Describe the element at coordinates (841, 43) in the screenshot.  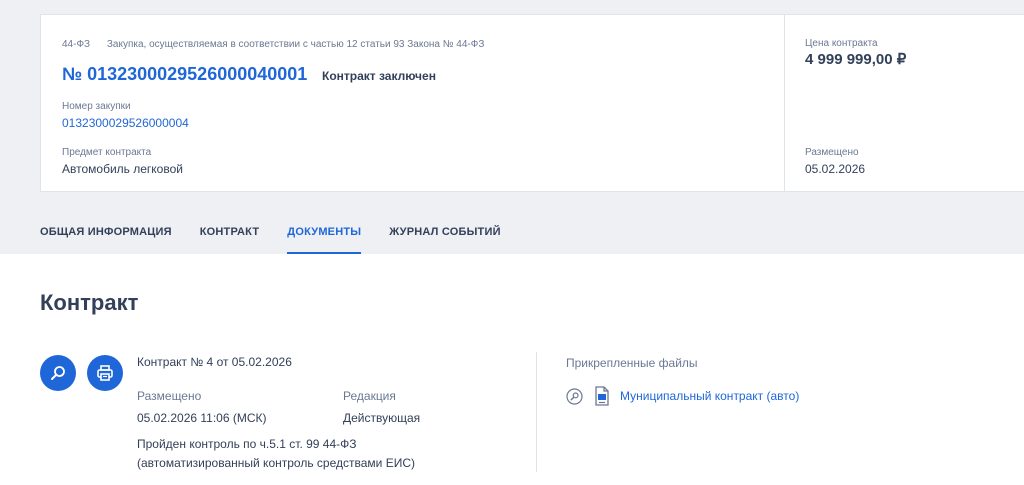
I see `price-label: Цена контракта` at that location.